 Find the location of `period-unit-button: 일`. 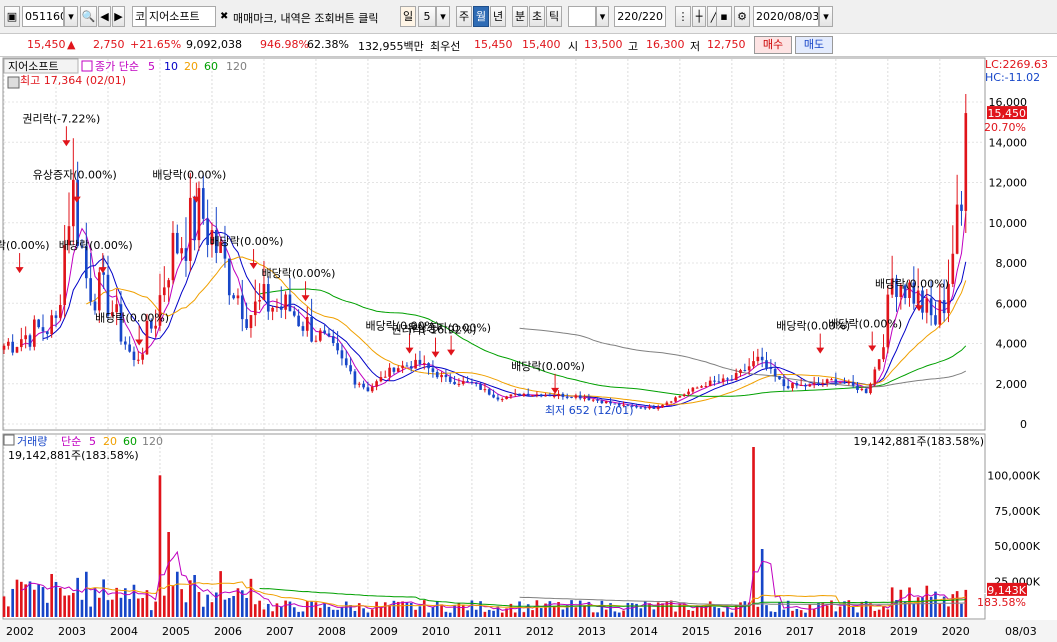

period-unit-button: 일 is located at coordinates (408, 16).